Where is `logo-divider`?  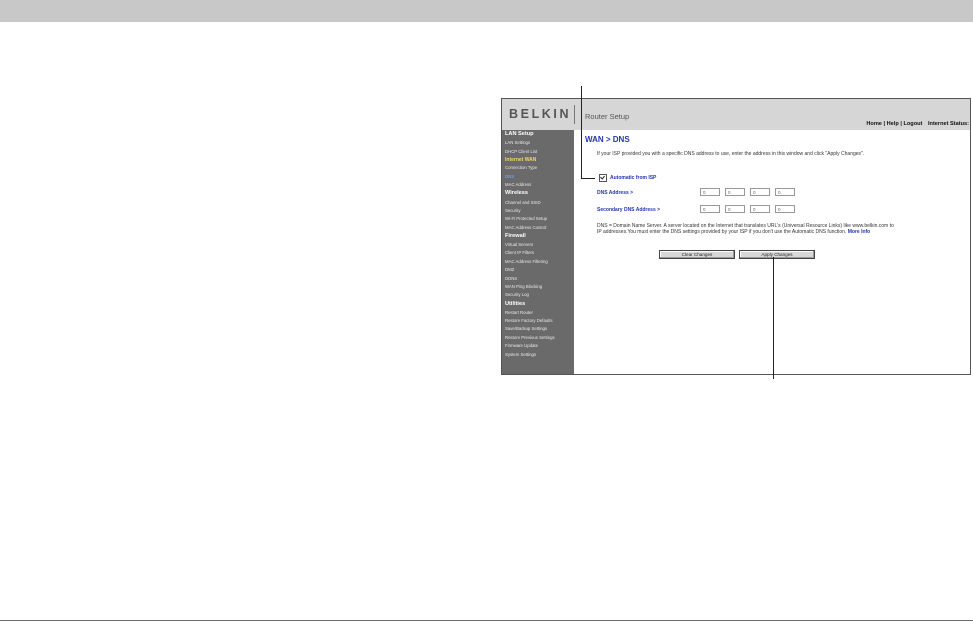
logo-divider is located at coordinates (574, 114).